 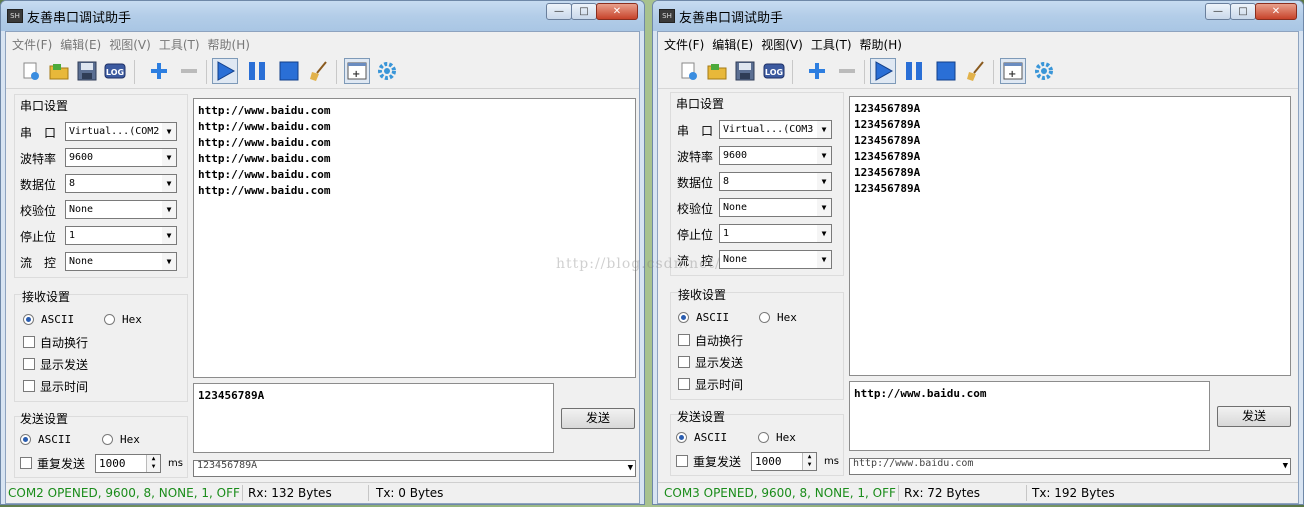 What do you see at coordinates (1070, 466) in the screenshot?
I see `send-history-select: http://www.baidu.com ▼` at bounding box center [1070, 466].